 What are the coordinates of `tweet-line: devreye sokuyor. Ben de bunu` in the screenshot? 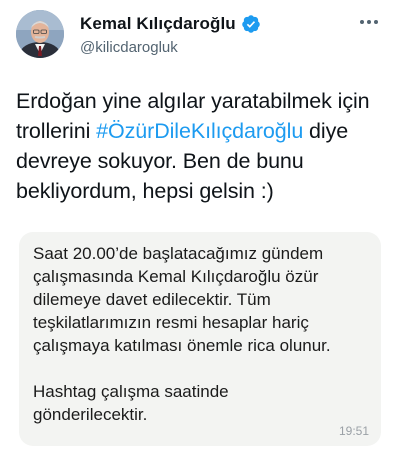 It's located at (160, 161).